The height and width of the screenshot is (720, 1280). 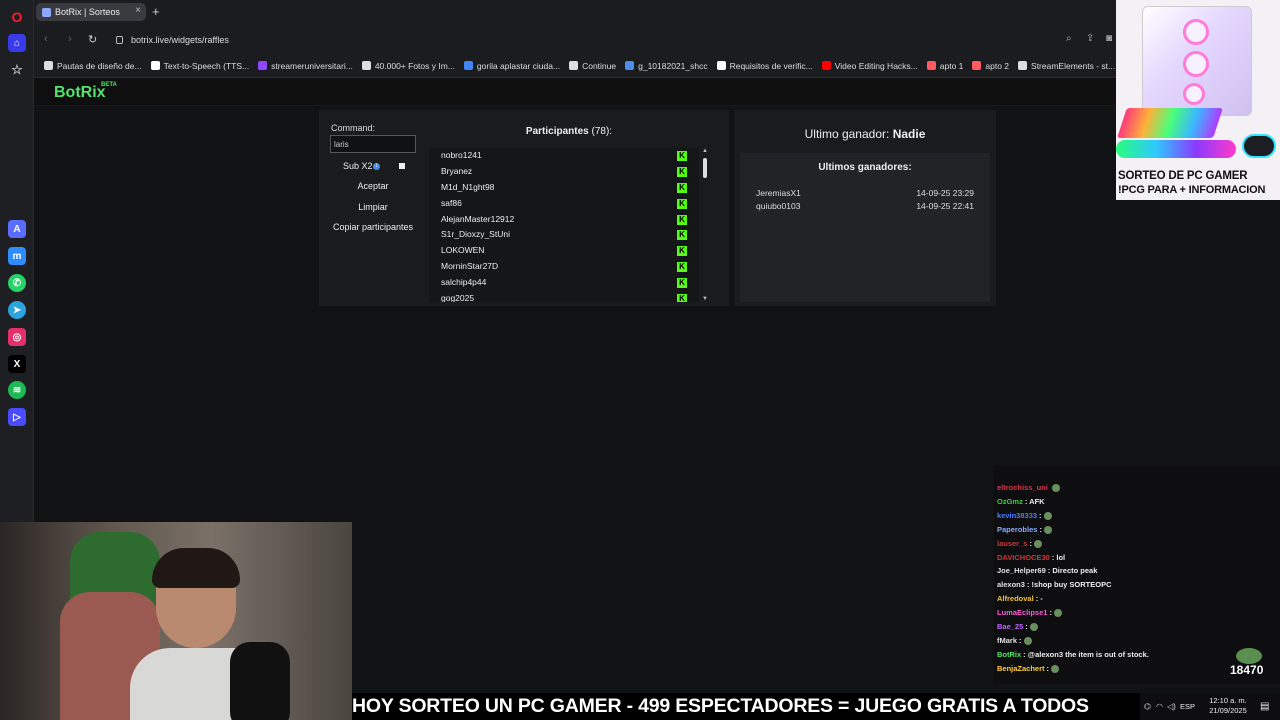 What do you see at coordinates (1021, 668) in the screenshot?
I see `chat-username: BenjaZachert` at bounding box center [1021, 668].